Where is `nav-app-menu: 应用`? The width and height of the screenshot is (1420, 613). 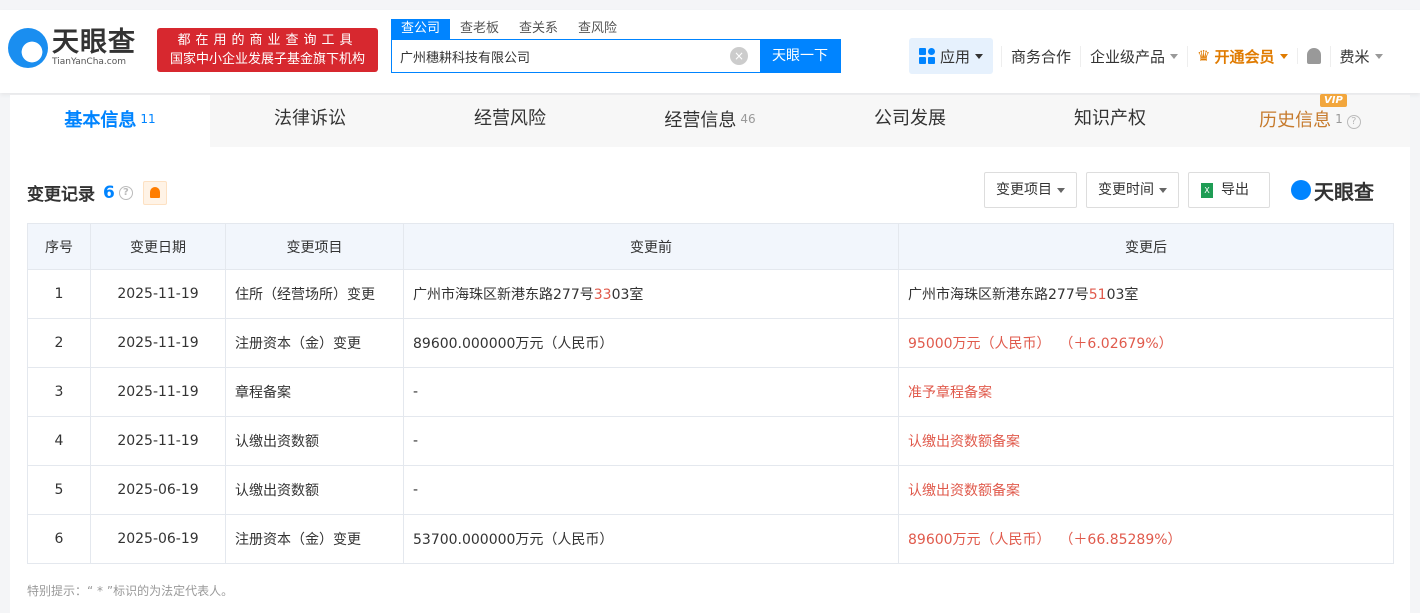
nav-app-menu: 应用 is located at coordinates (951, 56).